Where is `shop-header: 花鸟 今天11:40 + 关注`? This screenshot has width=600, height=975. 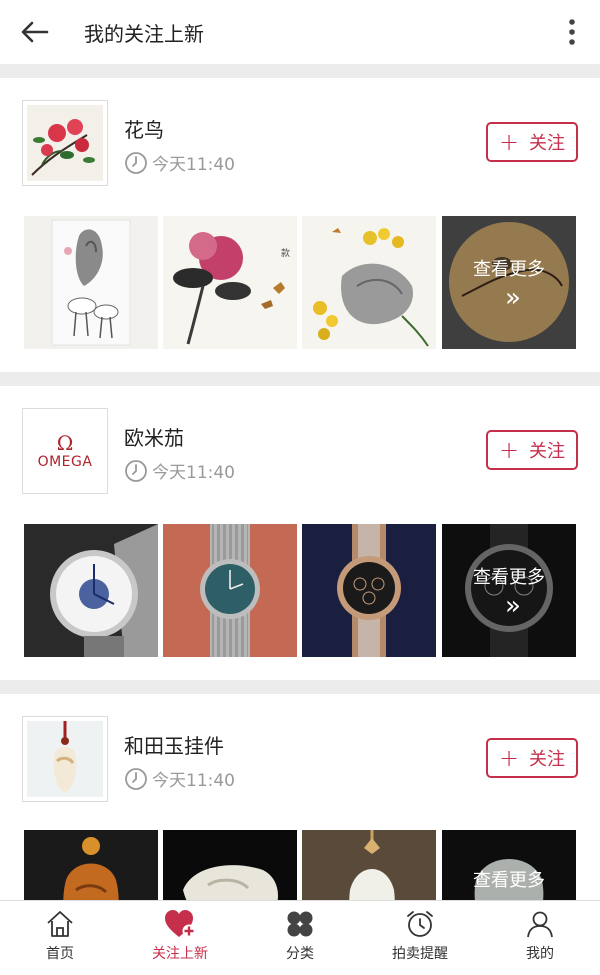 shop-header: 花鸟 今天11:40 + 关注 is located at coordinates (300, 136).